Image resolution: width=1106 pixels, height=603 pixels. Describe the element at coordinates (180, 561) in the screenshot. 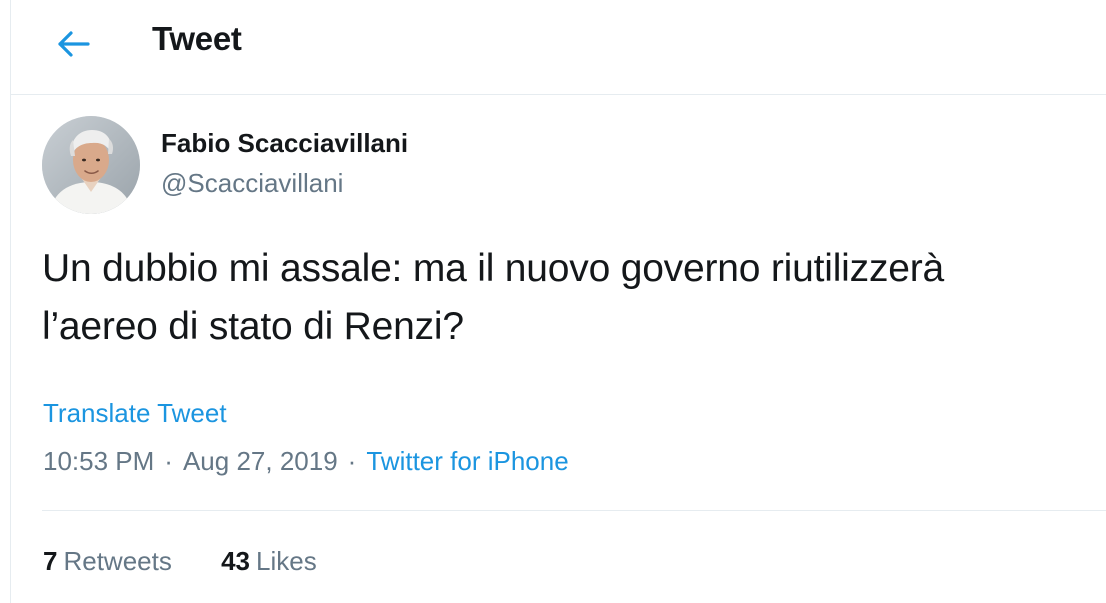

I see `tweet-stats: 7 Retweets 43 Likes` at that location.